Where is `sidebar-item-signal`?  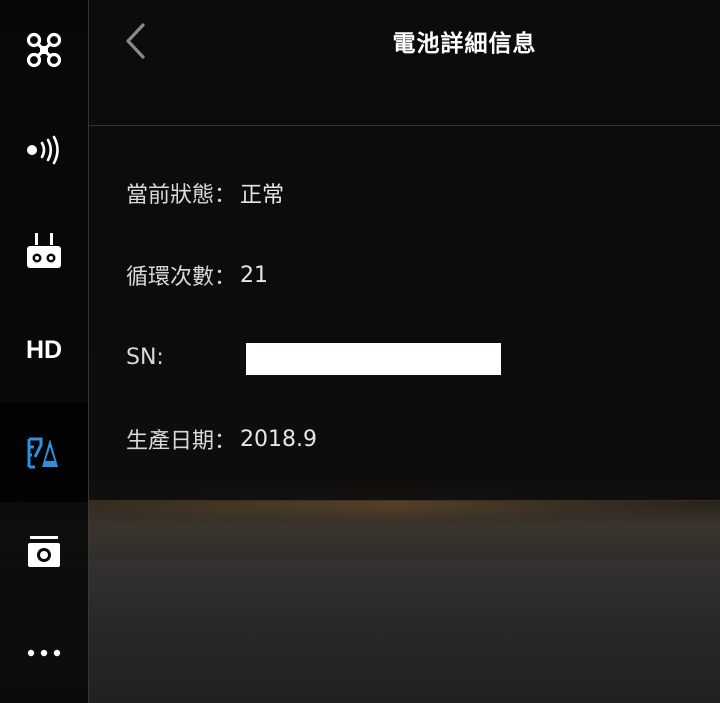 sidebar-item-signal is located at coordinates (44, 150).